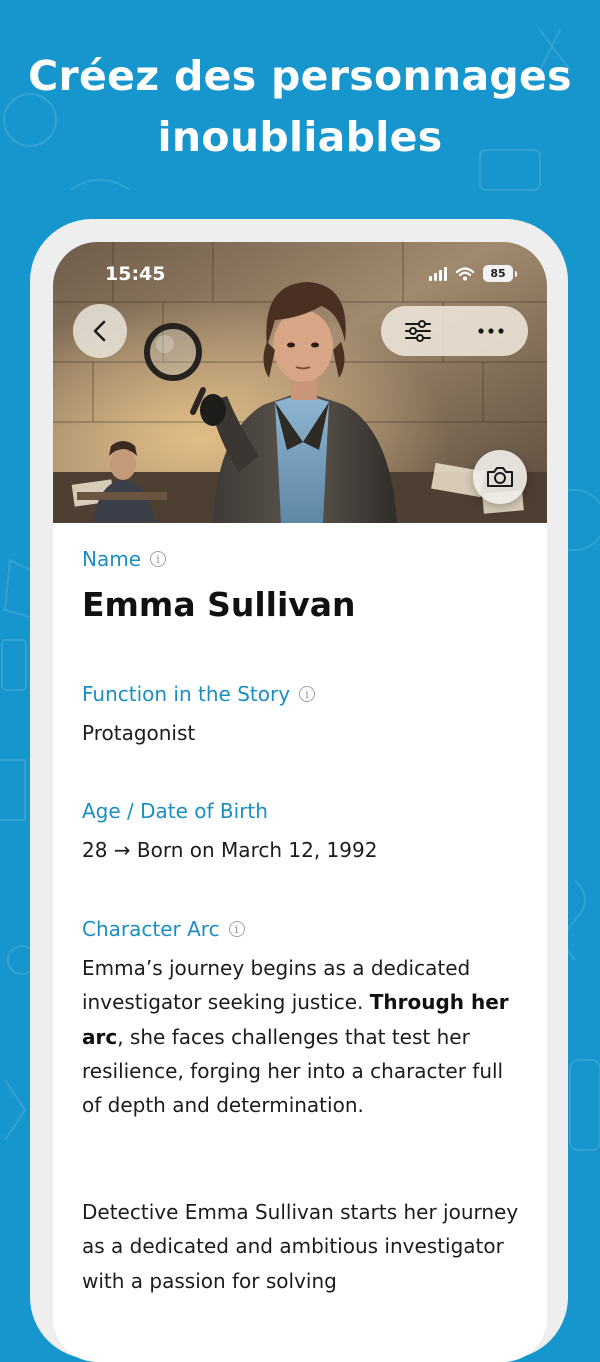 The height and width of the screenshot is (1362, 600). I want to click on more-button, so click(491, 331).